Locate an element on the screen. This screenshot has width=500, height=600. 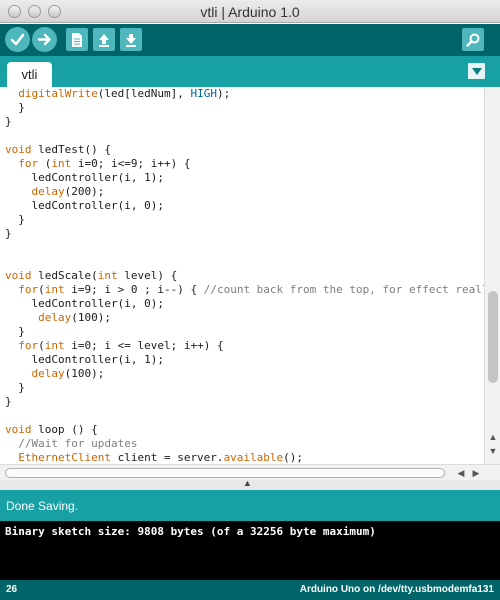
code-line: for (int i=0; i<=9; i++) { is located at coordinates (244, 164).